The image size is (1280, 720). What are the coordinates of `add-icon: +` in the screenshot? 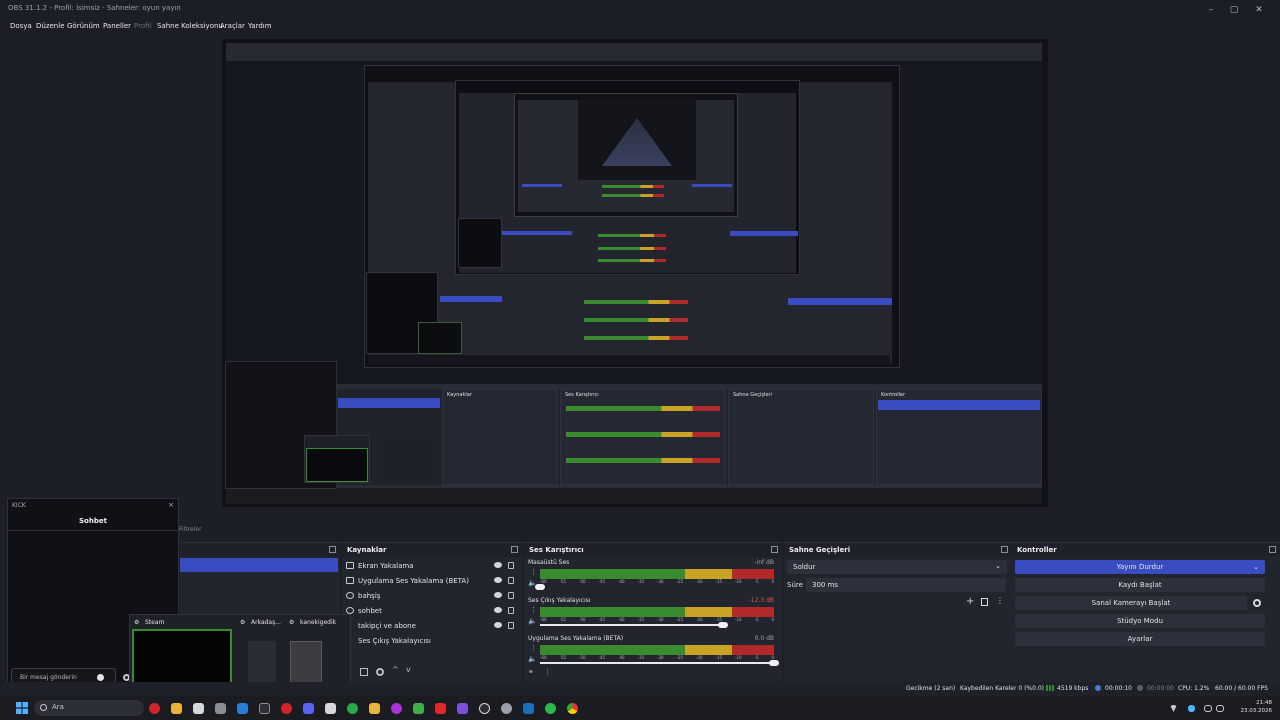 It's located at (970, 601).